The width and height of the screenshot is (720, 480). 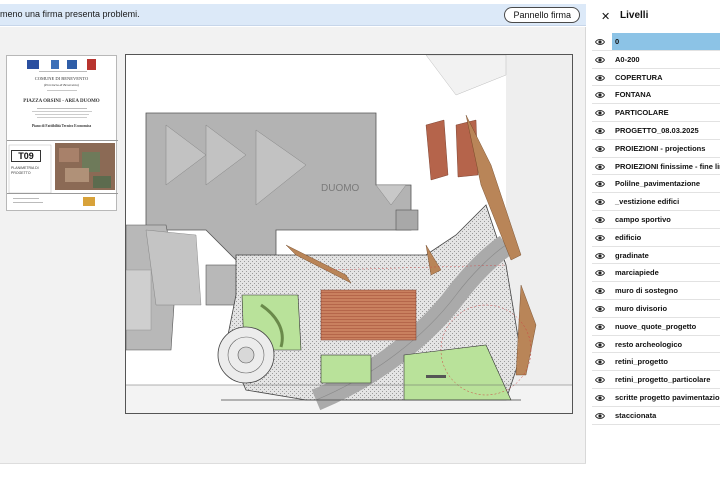 I want to click on layer-label: nuove_quote_progetto, so click(x=656, y=326).